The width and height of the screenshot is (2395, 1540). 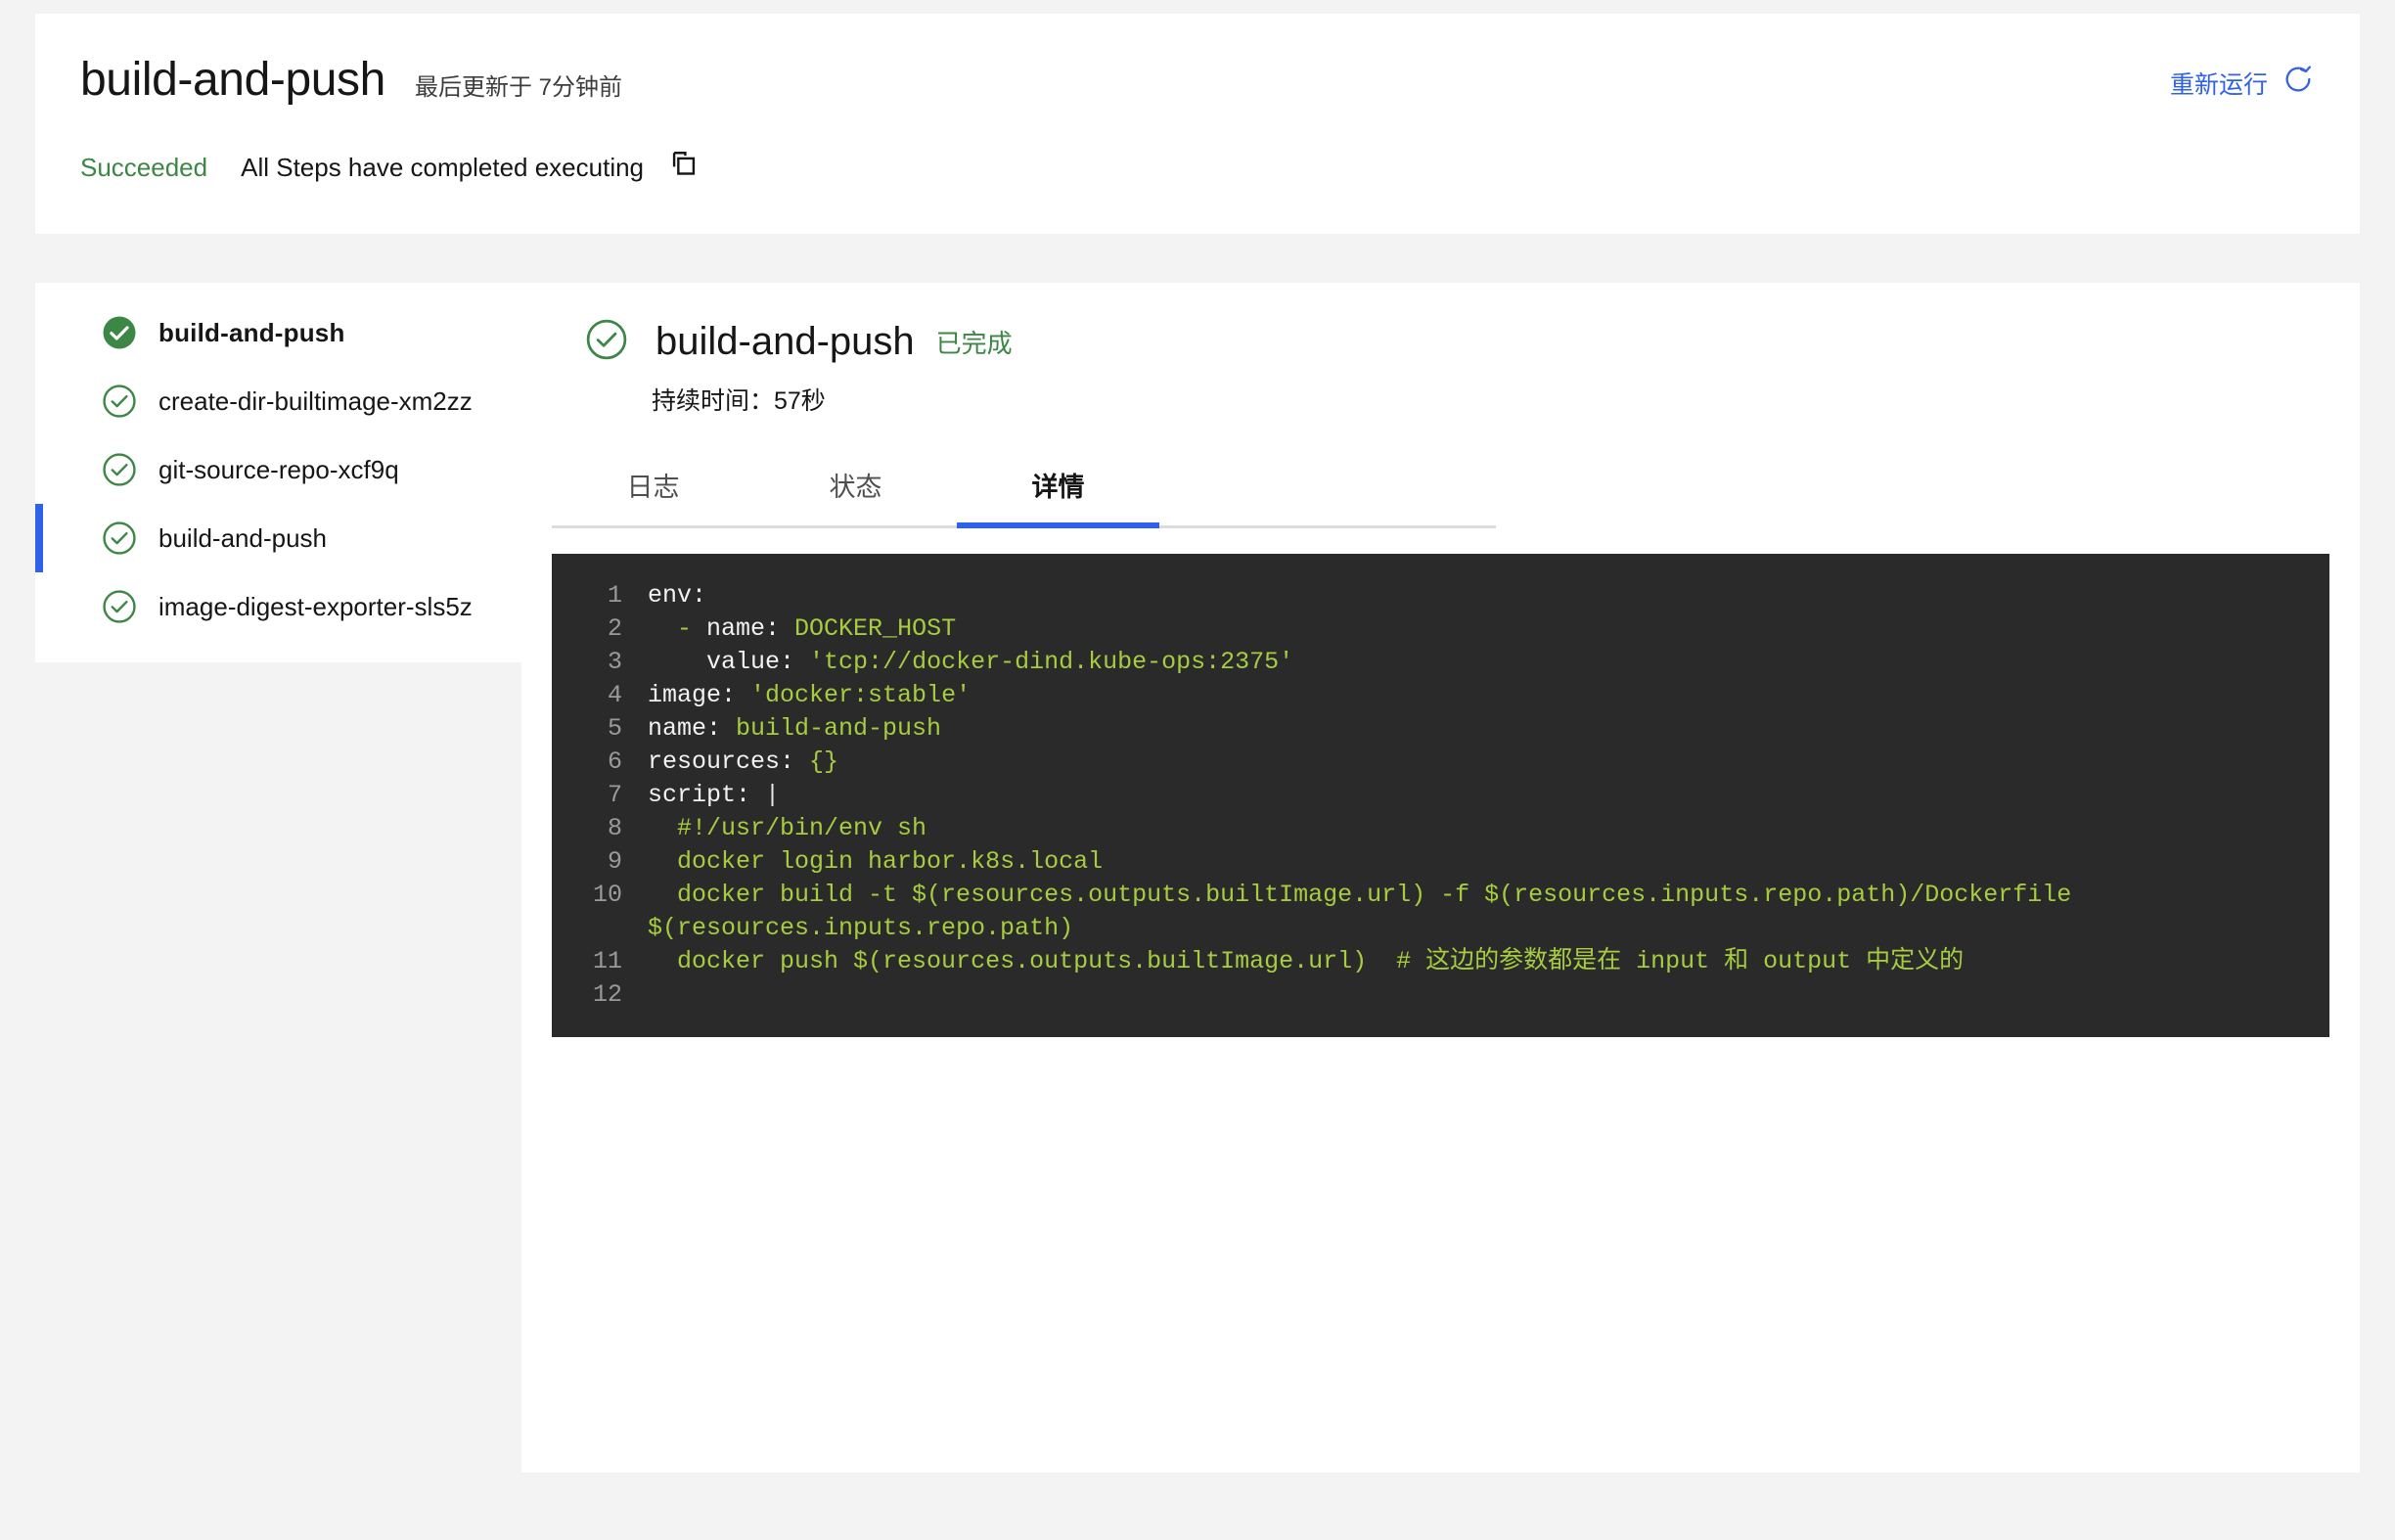 What do you see at coordinates (614, 828) in the screenshot?
I see `code-line-number: 8` at bounding box center [614, 828].